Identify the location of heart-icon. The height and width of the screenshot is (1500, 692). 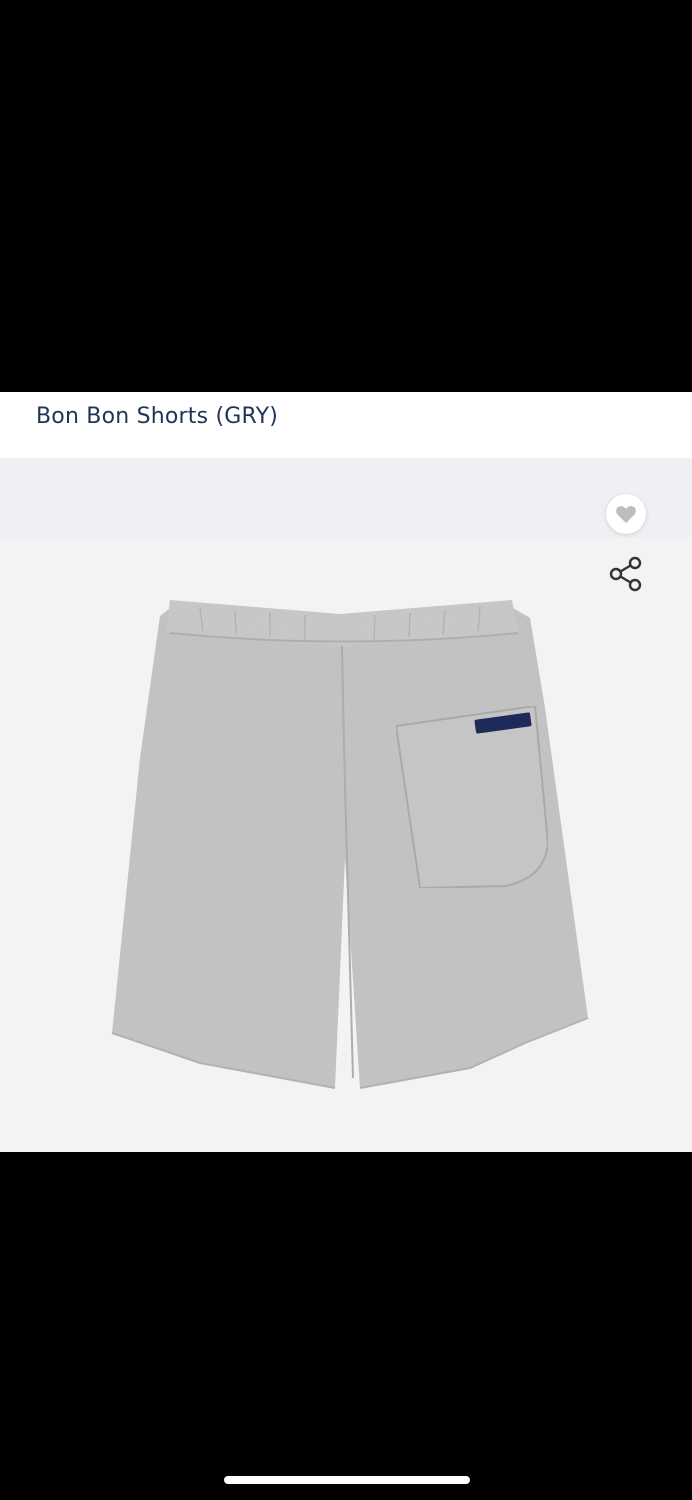
(626, 515).